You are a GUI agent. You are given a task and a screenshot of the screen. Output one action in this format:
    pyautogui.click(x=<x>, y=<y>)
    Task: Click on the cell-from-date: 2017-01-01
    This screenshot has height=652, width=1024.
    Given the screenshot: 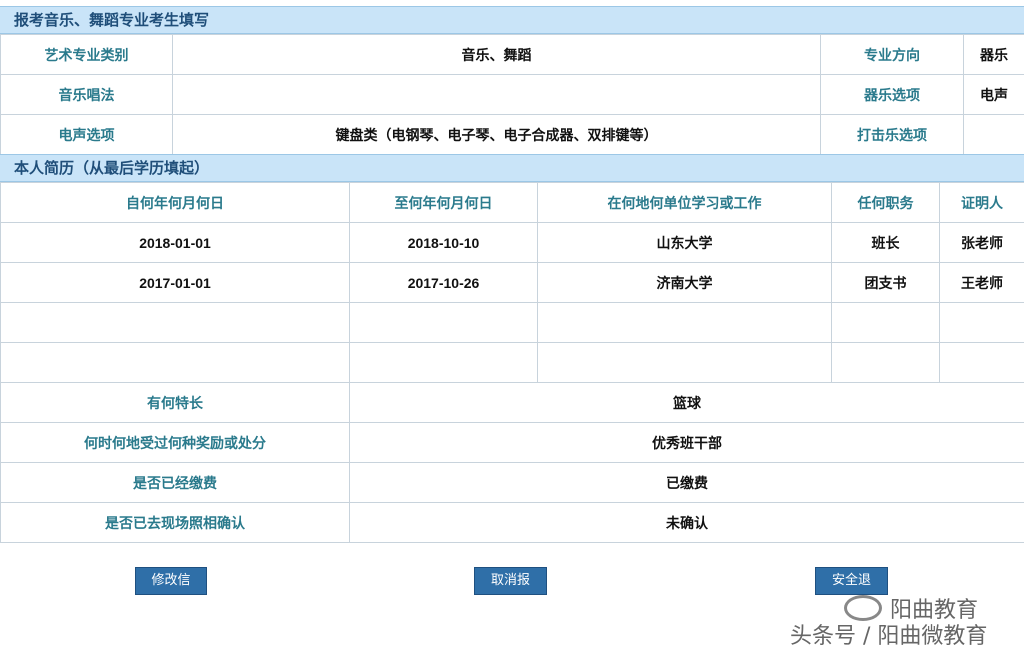 What is the action you would take?
    pyautogui.click(x=175, y=282)
    